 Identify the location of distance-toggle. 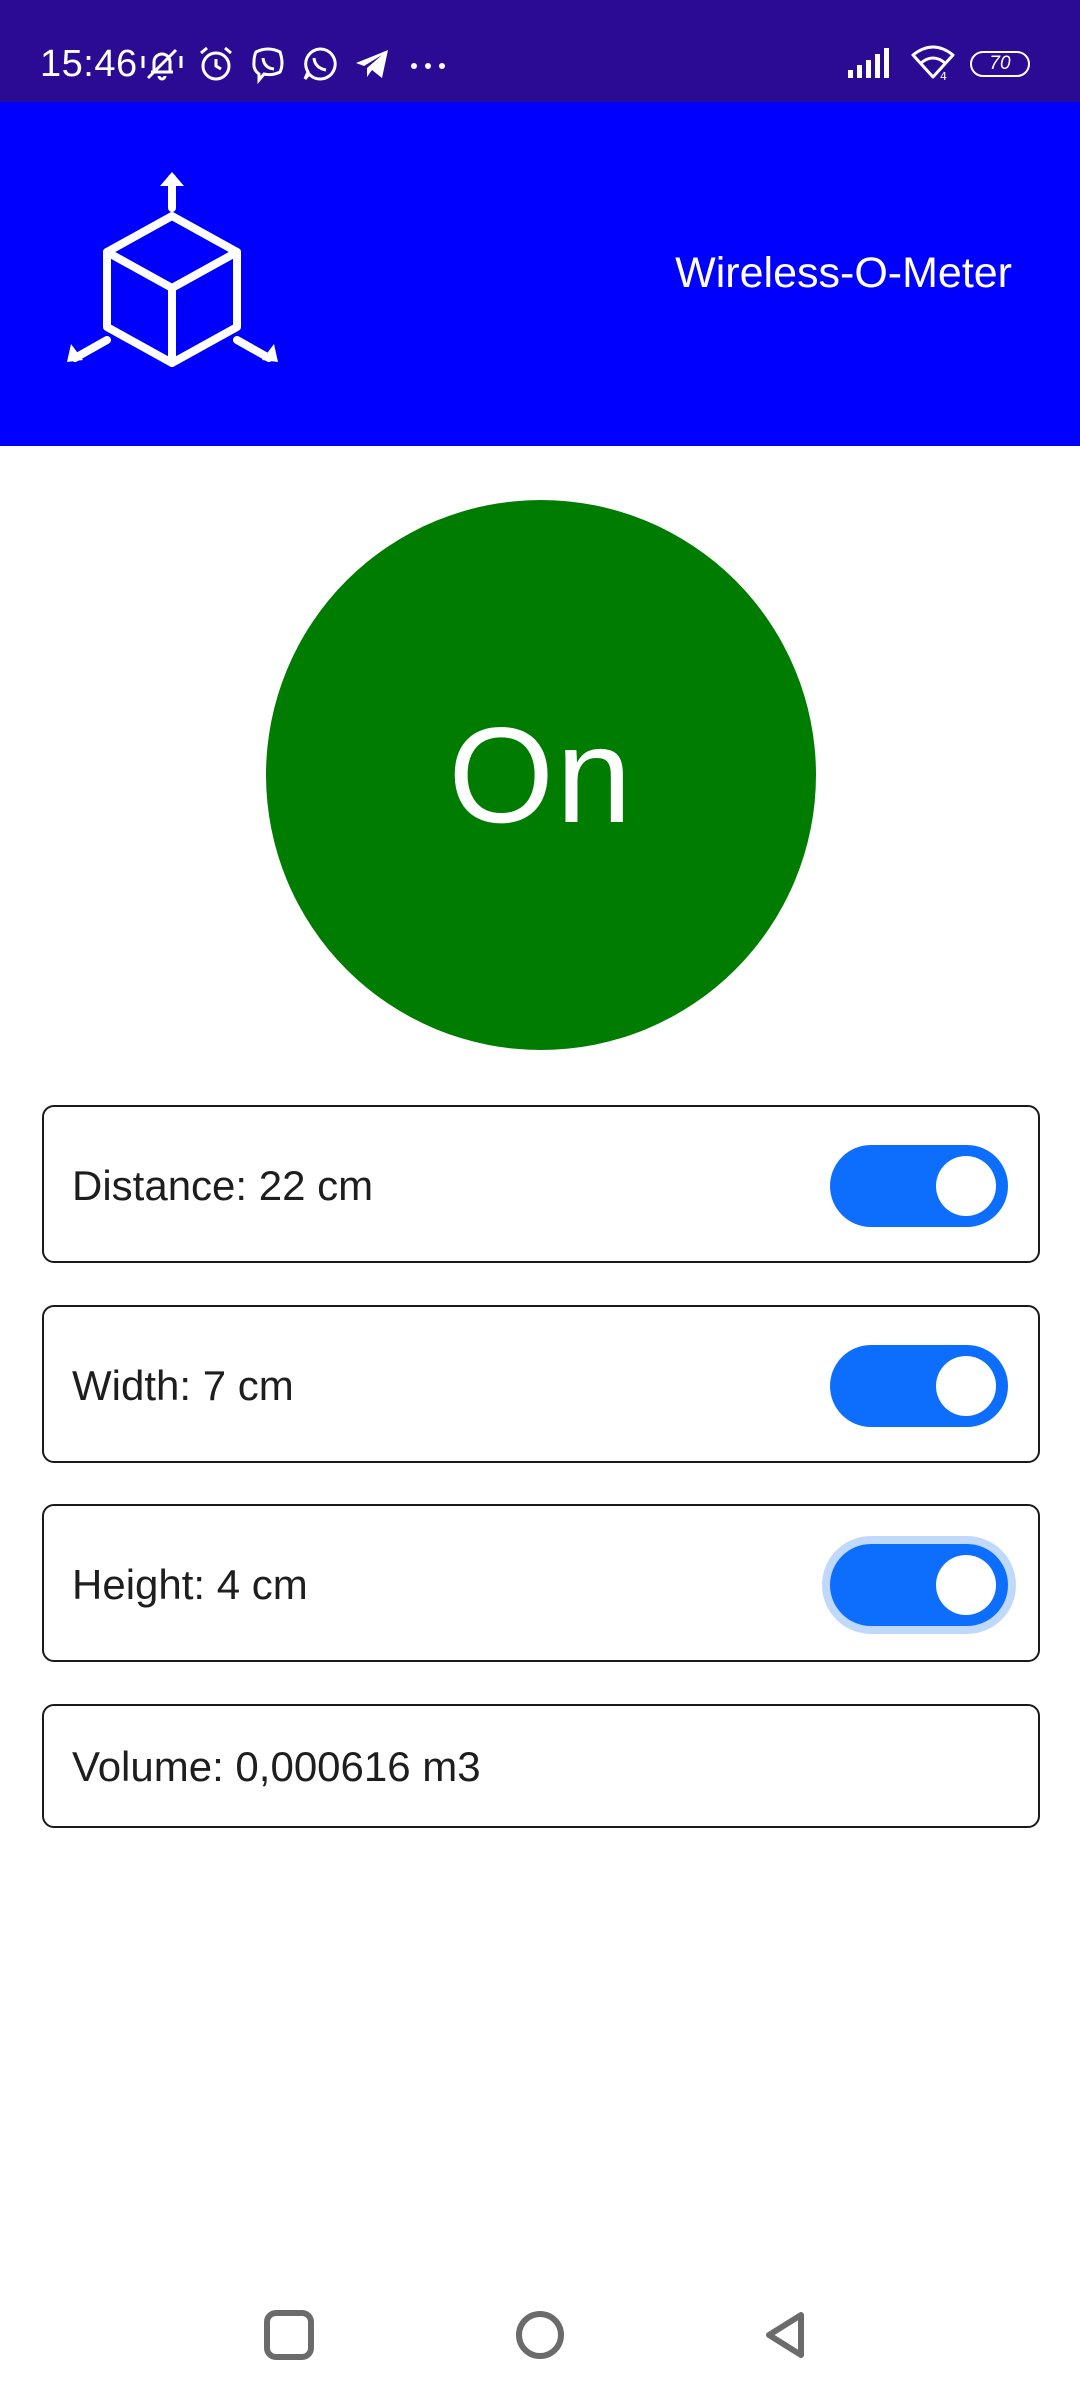
(919, 1186).